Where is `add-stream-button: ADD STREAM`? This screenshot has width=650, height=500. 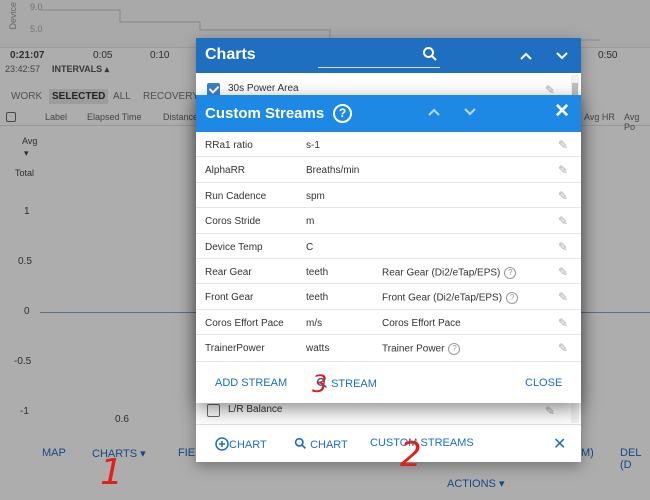 add-stream-button: ADD STREAM is located at coordinates (251, 383).